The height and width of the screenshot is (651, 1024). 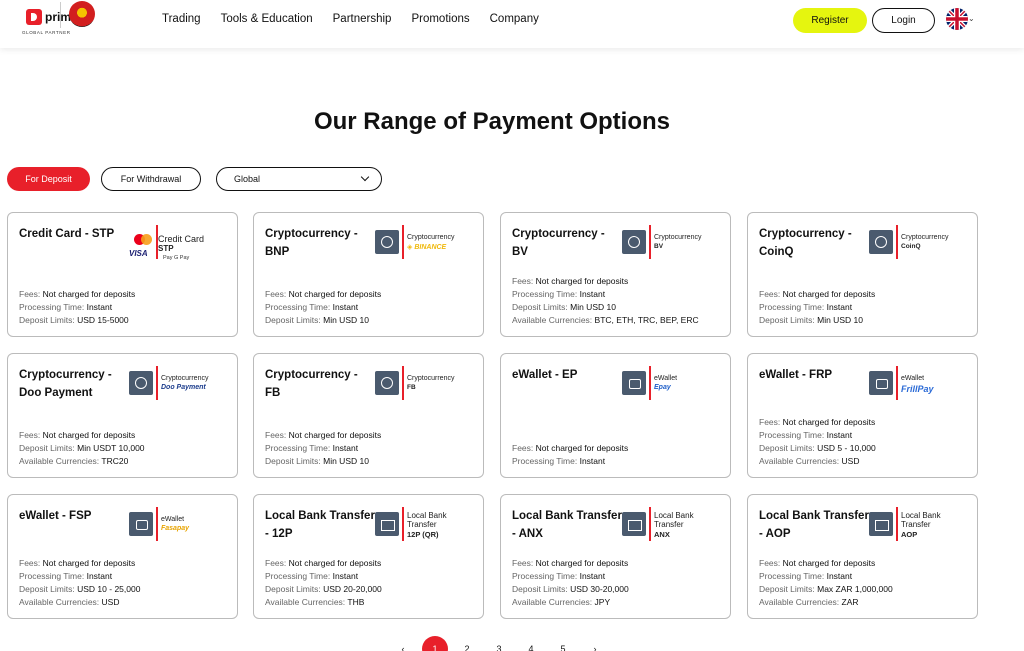 What do you see at coordinates (595, 647) in the screenshot?
I see `next-page-button: ›` at bounding box center [595, 647].